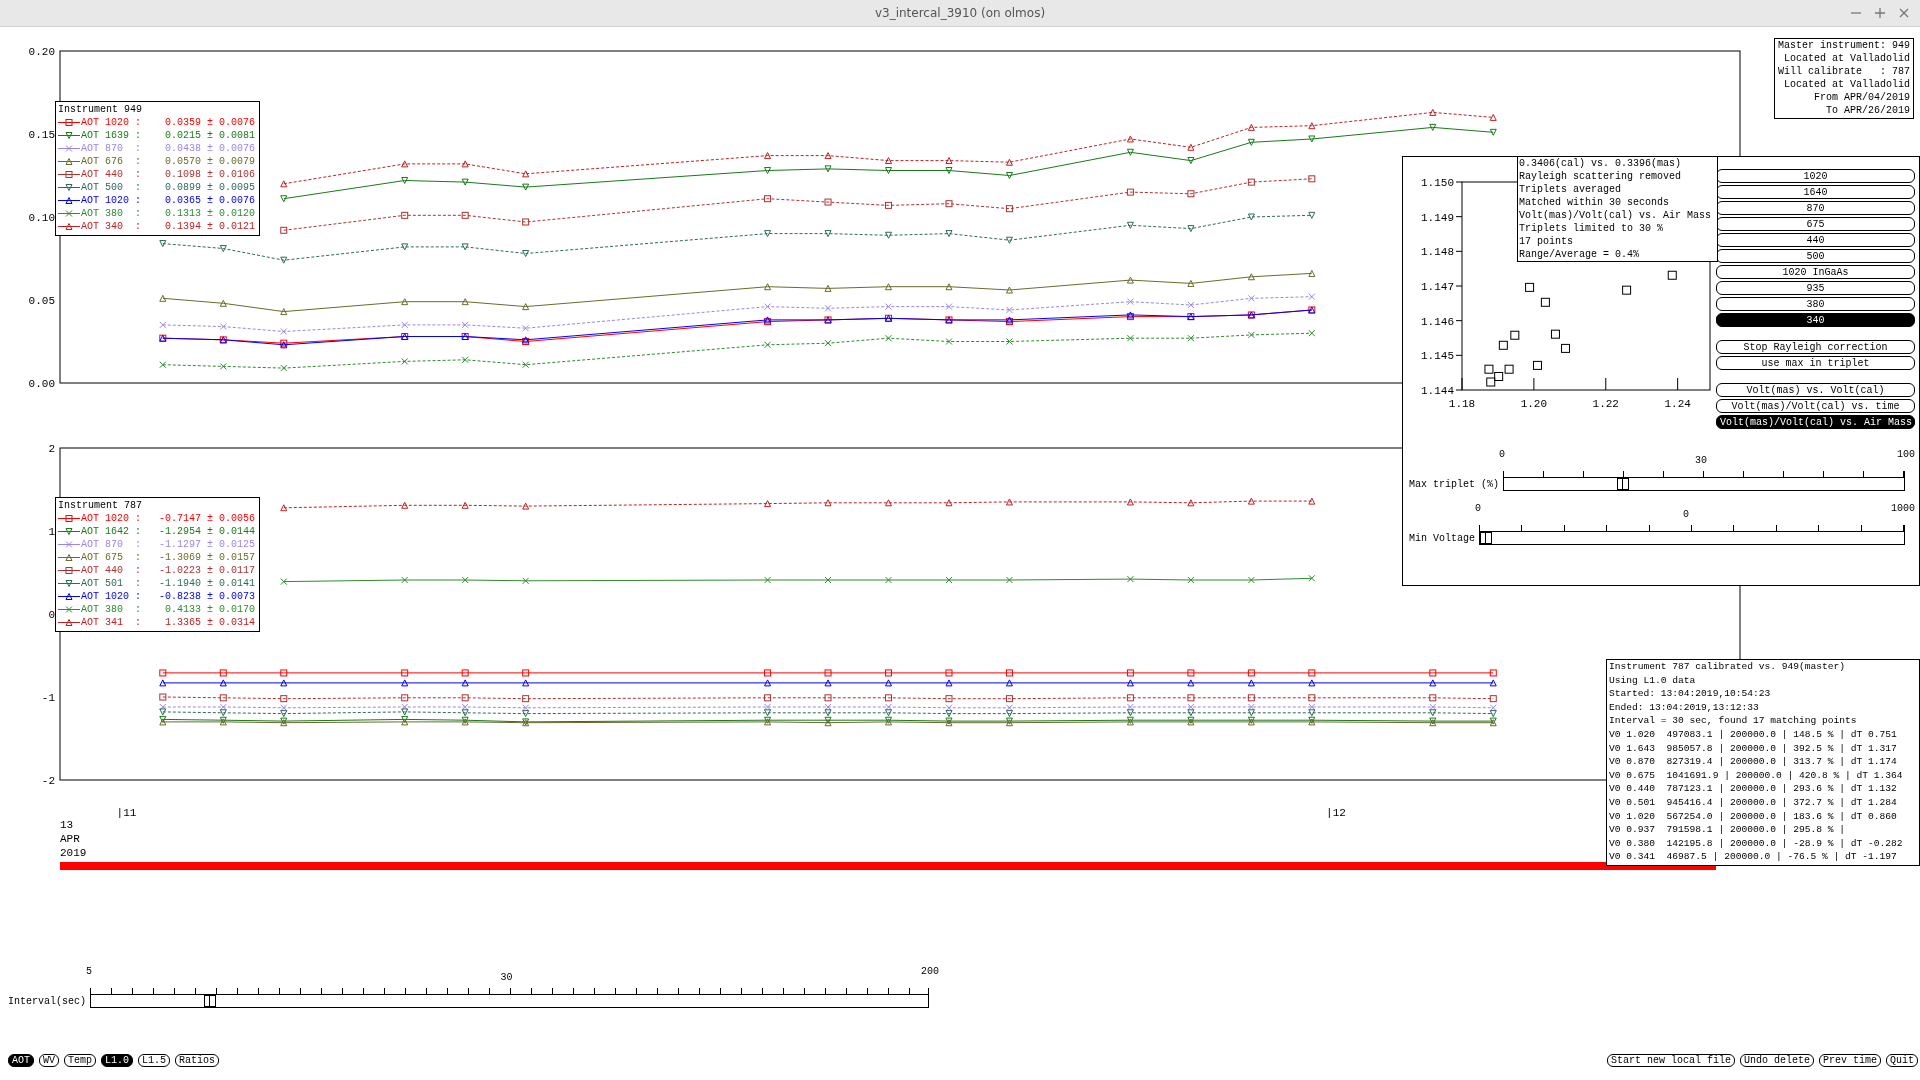 The height and width of the screenshot is (1080, 1920). Describe the element at coordinates (1686, 514) in the screenshot. I see `slider-value: 0` at that location.